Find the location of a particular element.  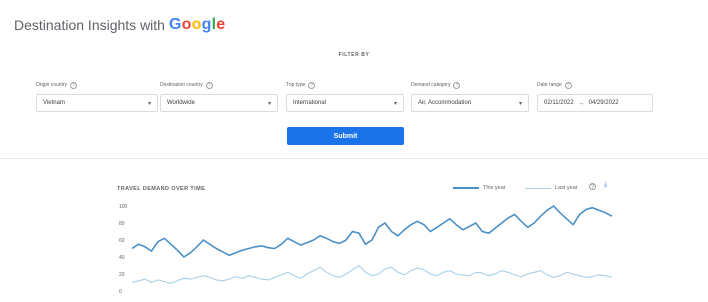

series-line-last-year is located at coordinates (372, 274).